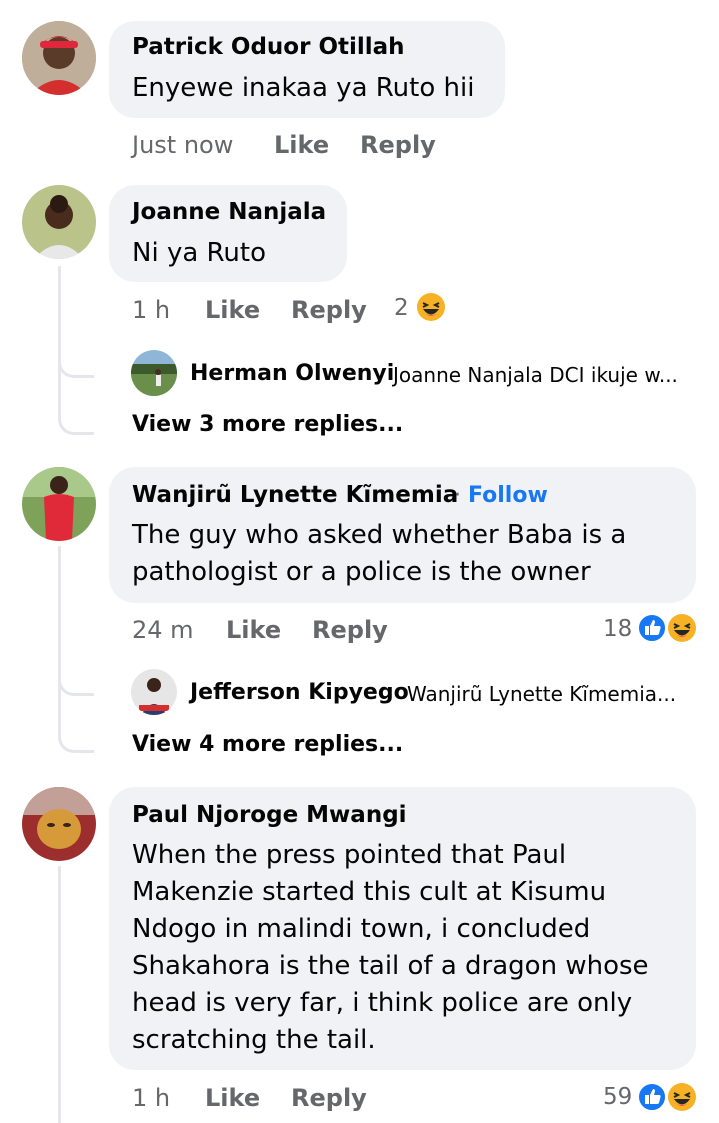 This screenshot has height=1123, width=719. What do you see at coordinates (199, 253) in the screenshot?
I see `comment-text: Ni ya Ruto` at bounding box center [199, 253].